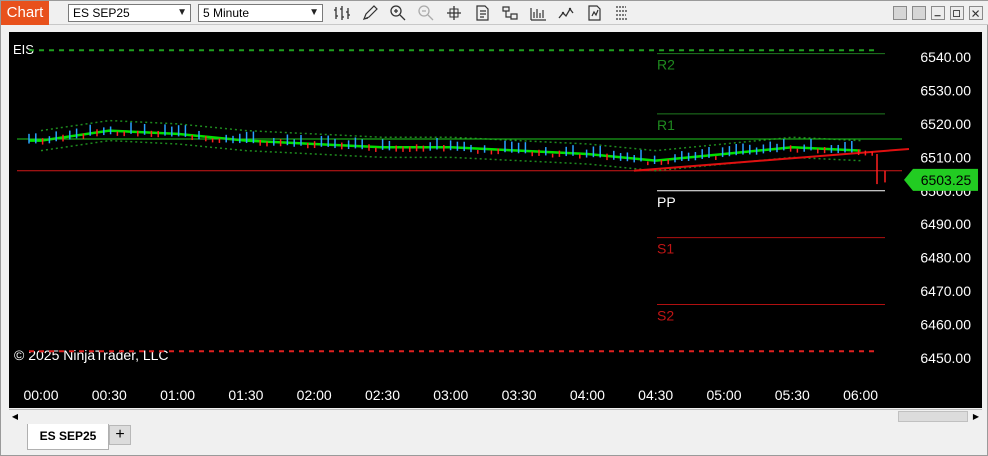 The image size is (988, 456). I want to click on x-tick-label: 06:00, so click(860, 395).